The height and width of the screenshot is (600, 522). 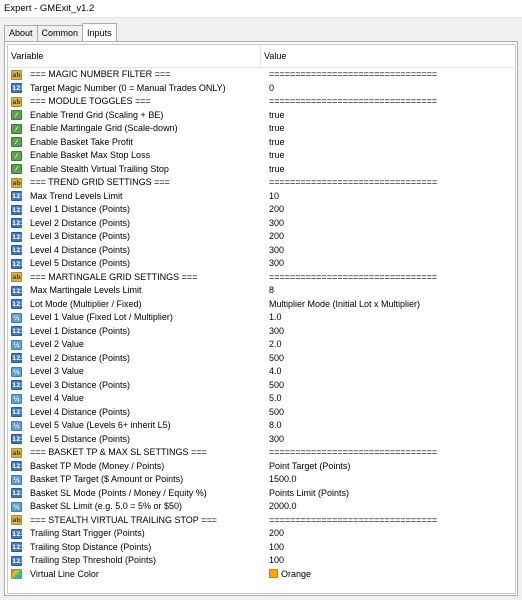 I want to click on input-row: ½ Level 5 Value (Levels 6+ inherit L5) 8.0, so click(x=261, y=426).